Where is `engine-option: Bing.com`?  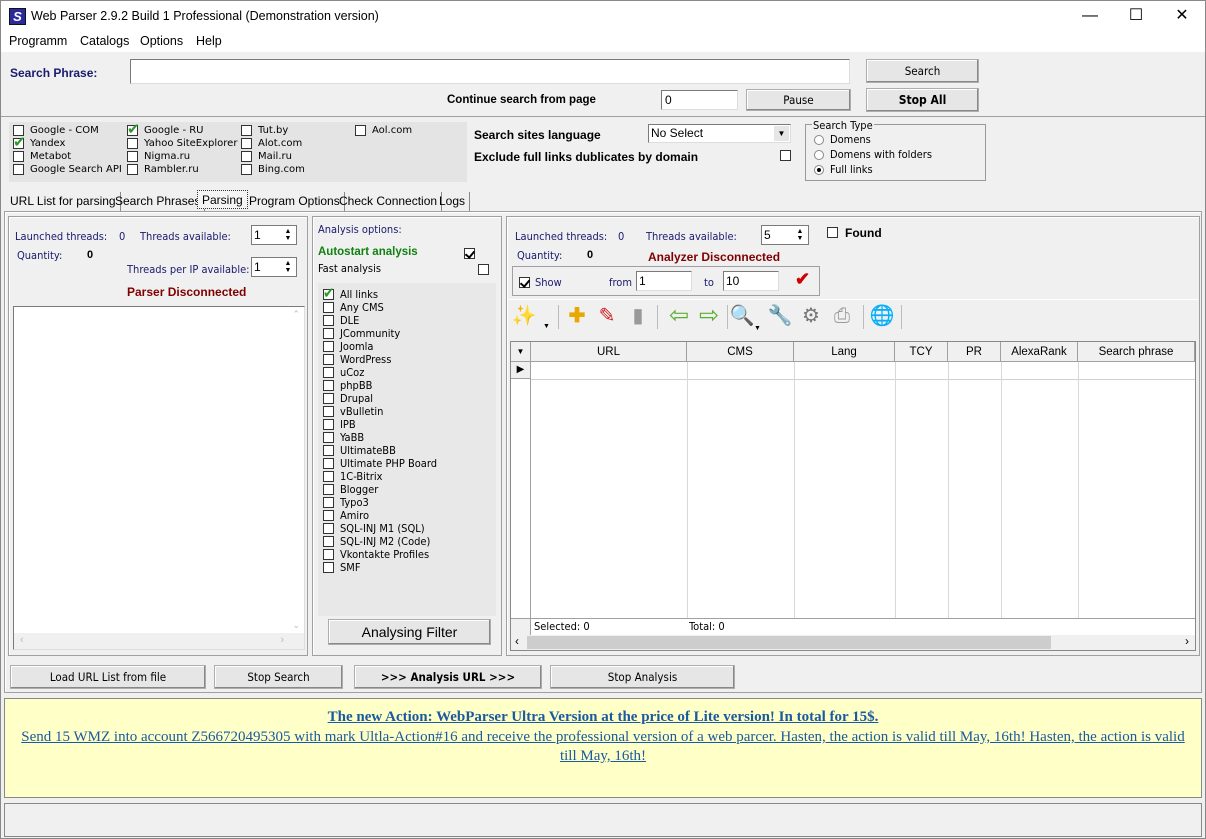
engine-option: Bing.com is located at coordinates (273, 169).